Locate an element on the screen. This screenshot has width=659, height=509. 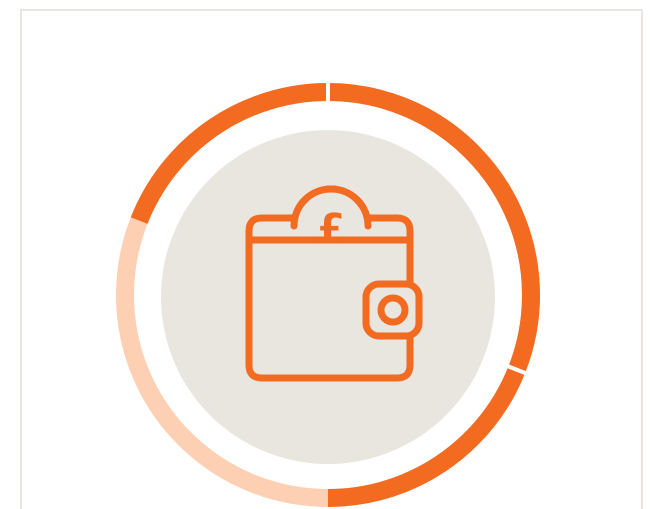
pound-symbol: £ is located at coordinates (331, 229).